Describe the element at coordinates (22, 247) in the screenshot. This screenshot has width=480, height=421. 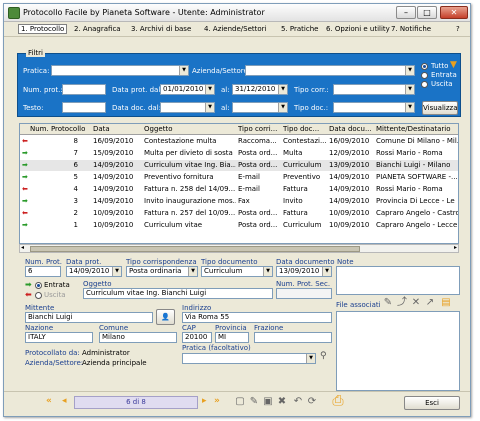
I see `scroll-left-icon: ◂` at that location.